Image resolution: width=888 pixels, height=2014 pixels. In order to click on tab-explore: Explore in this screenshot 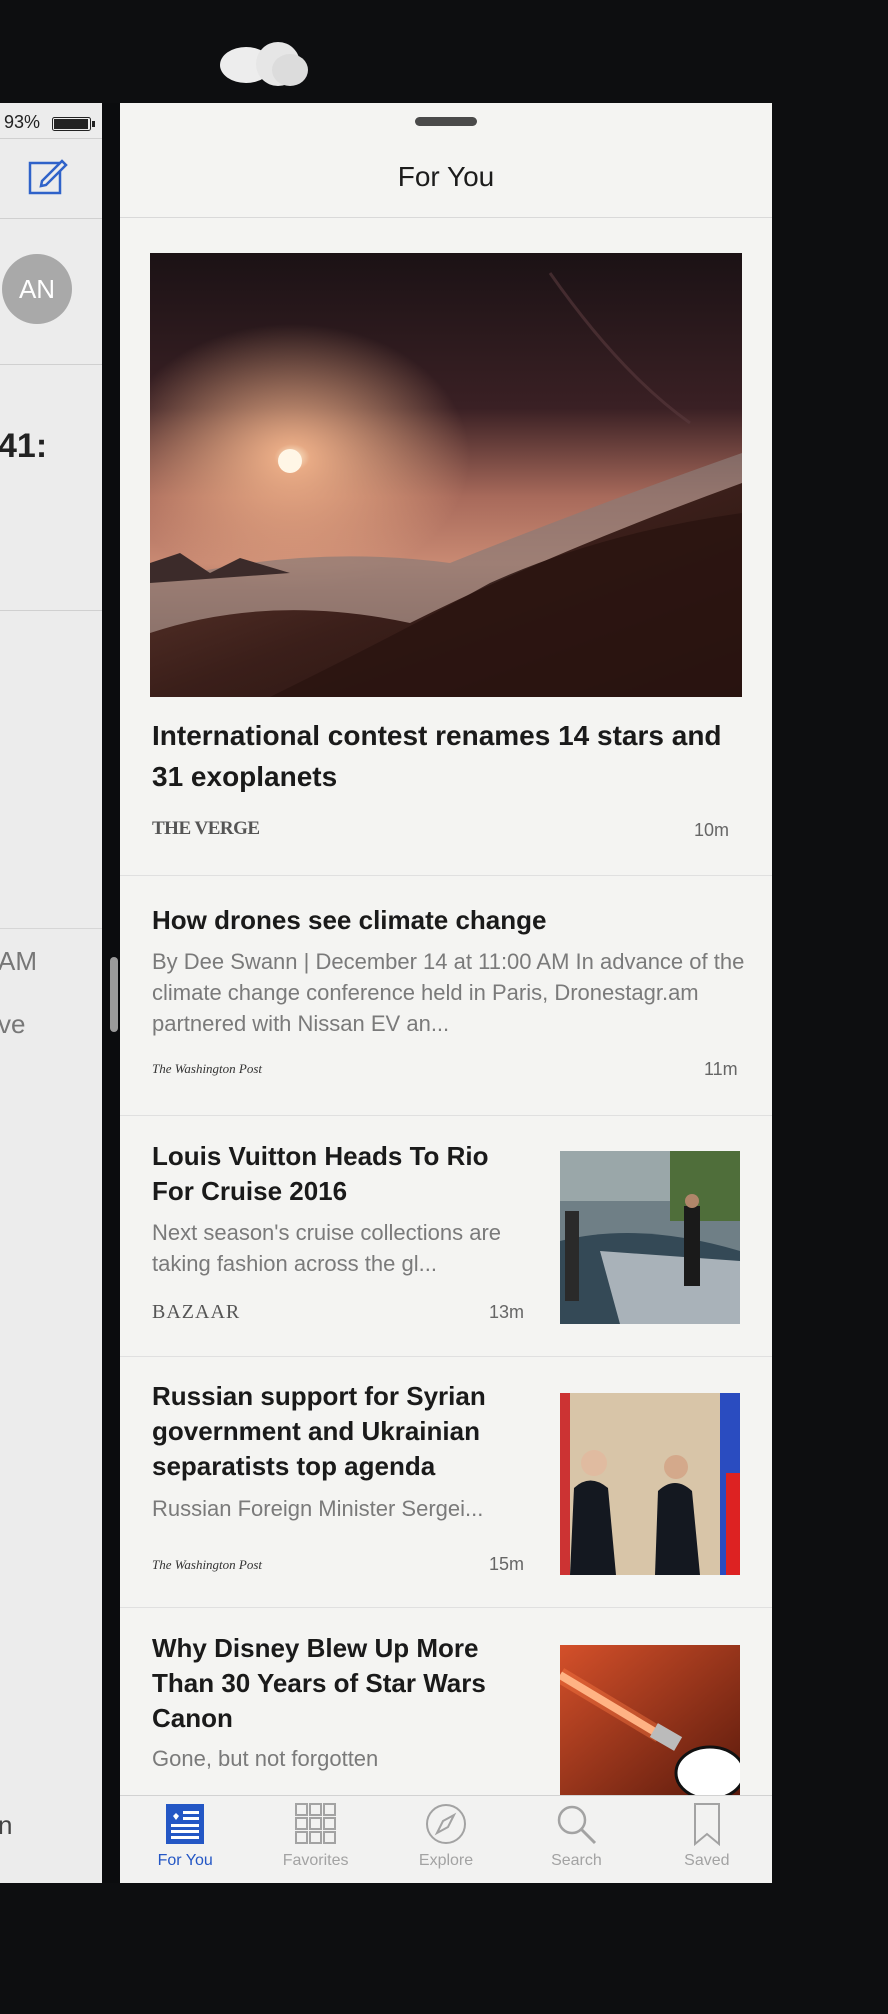, I will do `click(446, 1839)`.